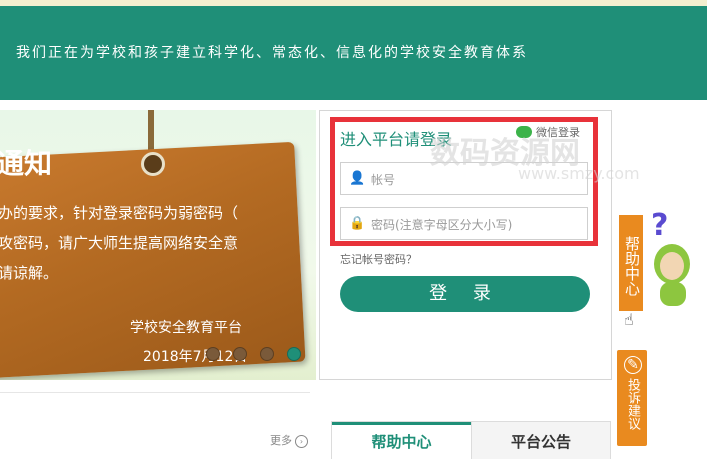 Image resolution: width=707 pixels, height=462 pixels. I want to click on pen-icon: ✎, so click(633, 365).